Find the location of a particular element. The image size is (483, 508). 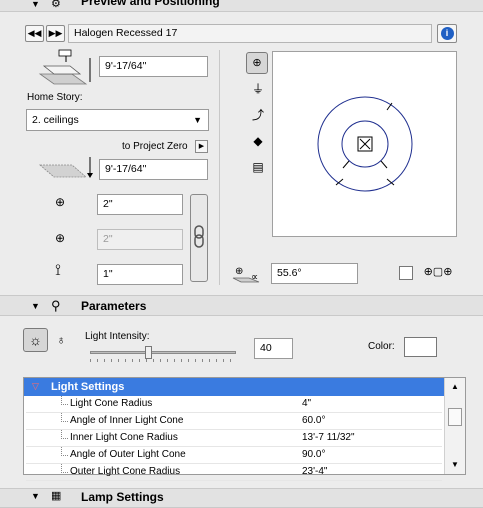

lamp-section-title: Lamp Settings is located at coordinates (122, 497).